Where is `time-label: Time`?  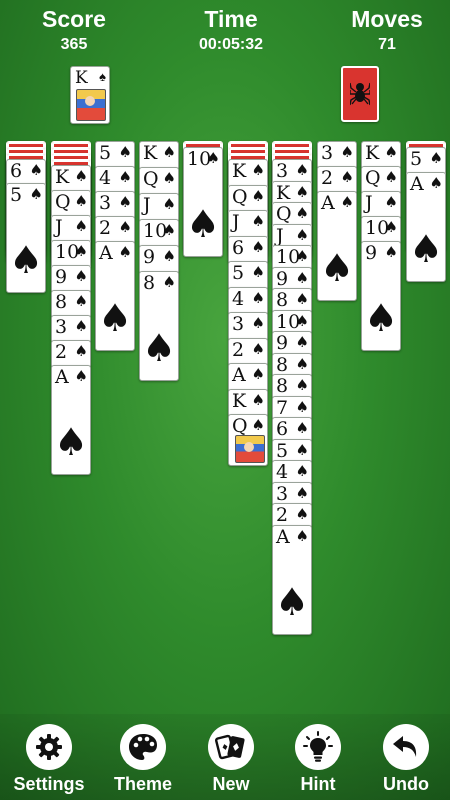
time-label: Time is located at coordinates (231, 19).